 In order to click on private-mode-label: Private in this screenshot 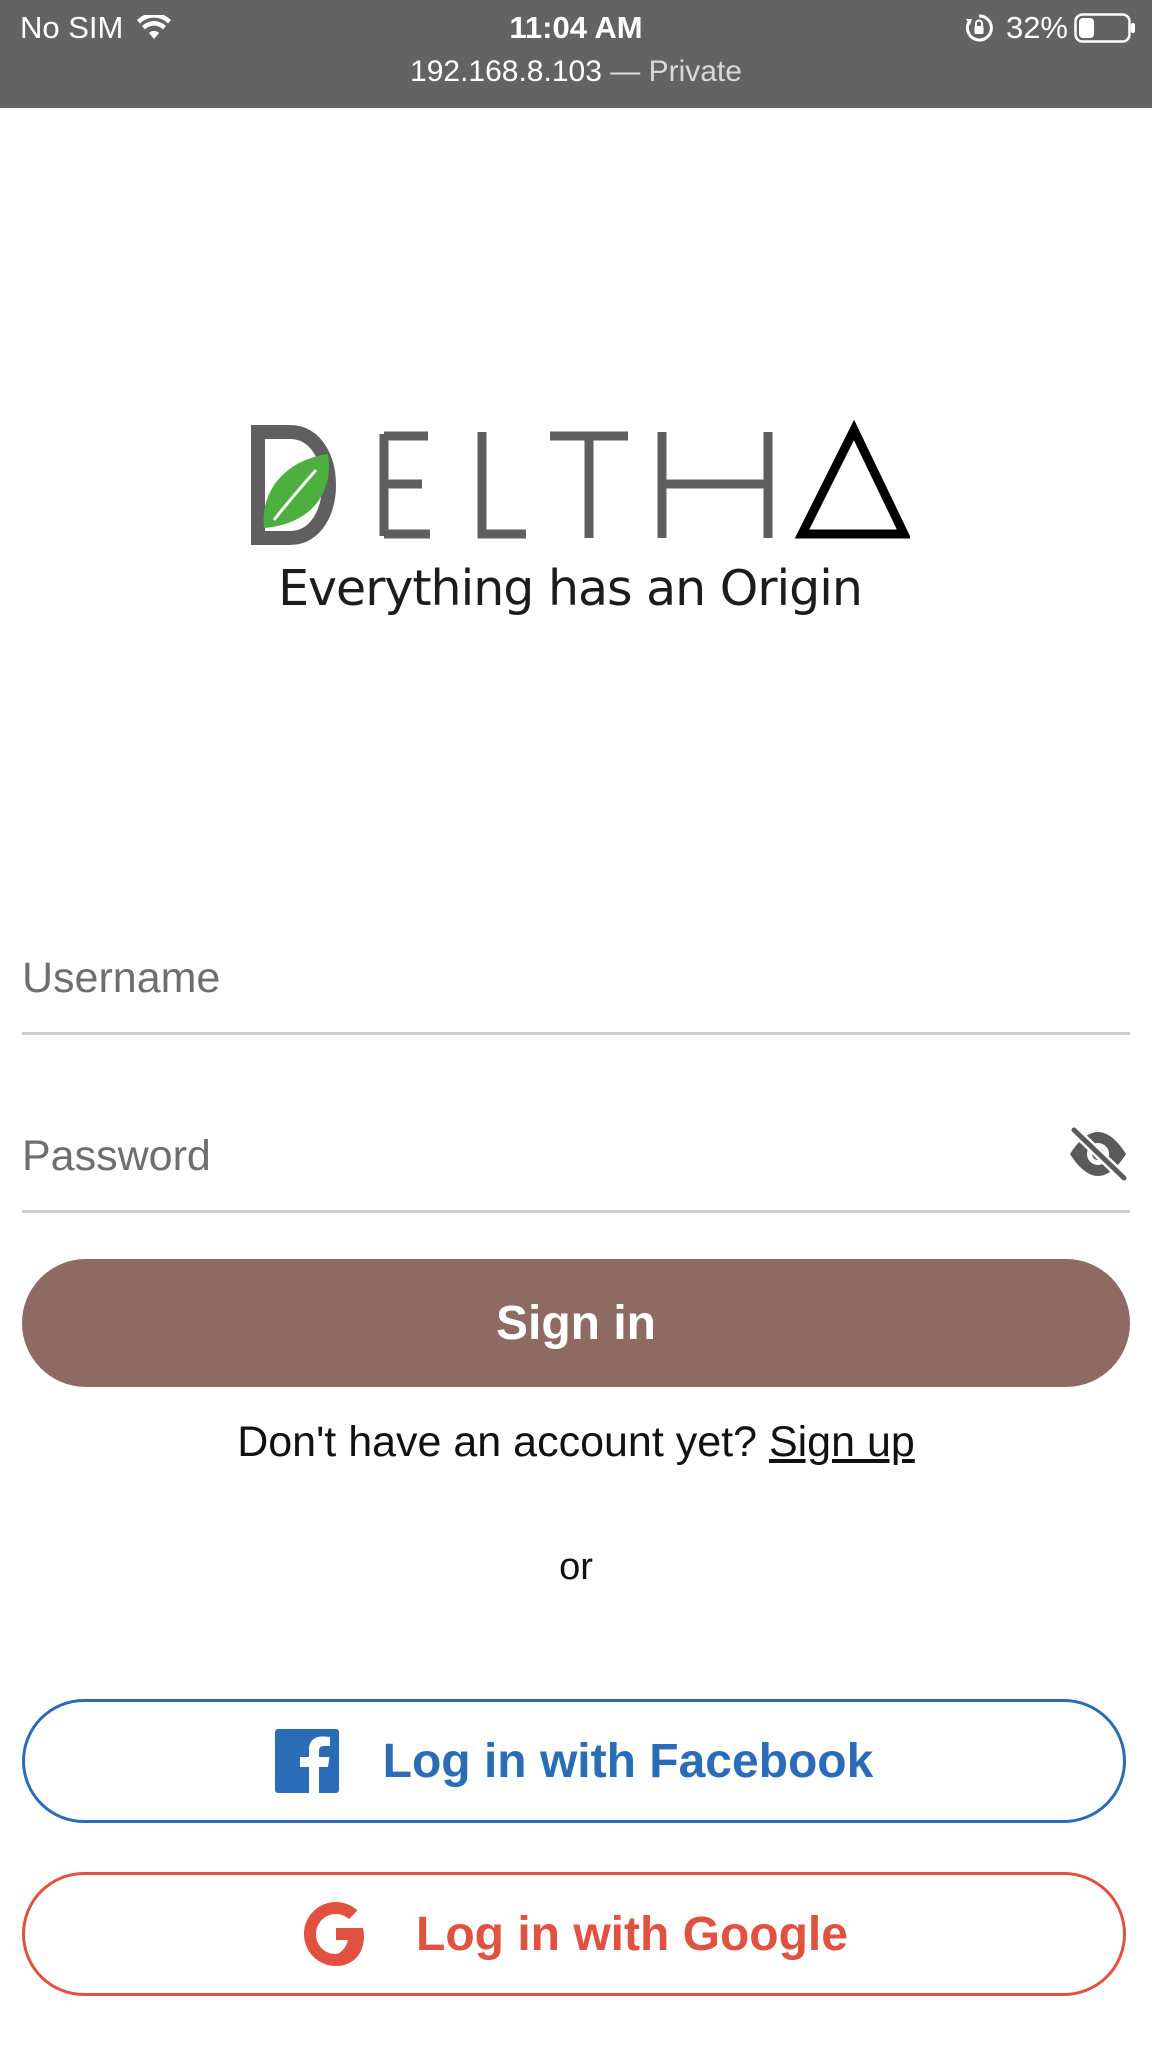, I will do `click(695, 71)`.